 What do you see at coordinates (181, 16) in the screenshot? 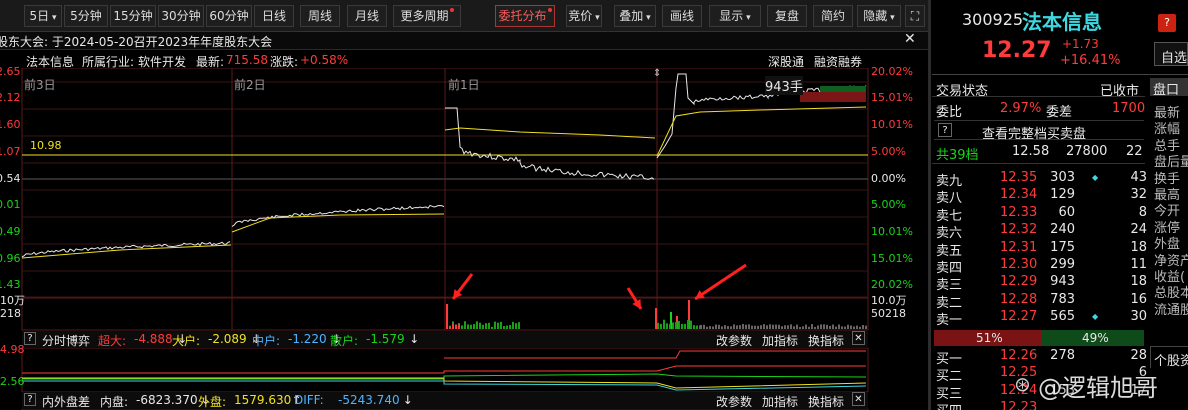
I see `toolbar-button-3: 30分钟` at bounding box center [181, 16].